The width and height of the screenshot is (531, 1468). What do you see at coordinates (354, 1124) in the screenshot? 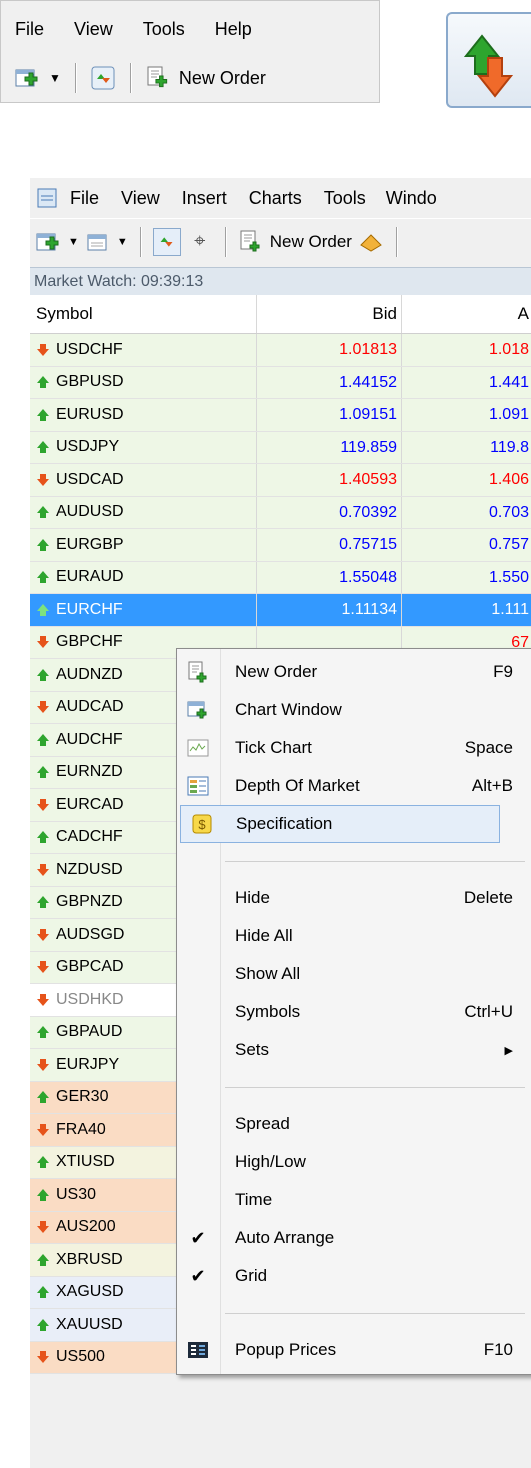
I see `menu-item-spread: Spread` at bounding box center [354, 1124].